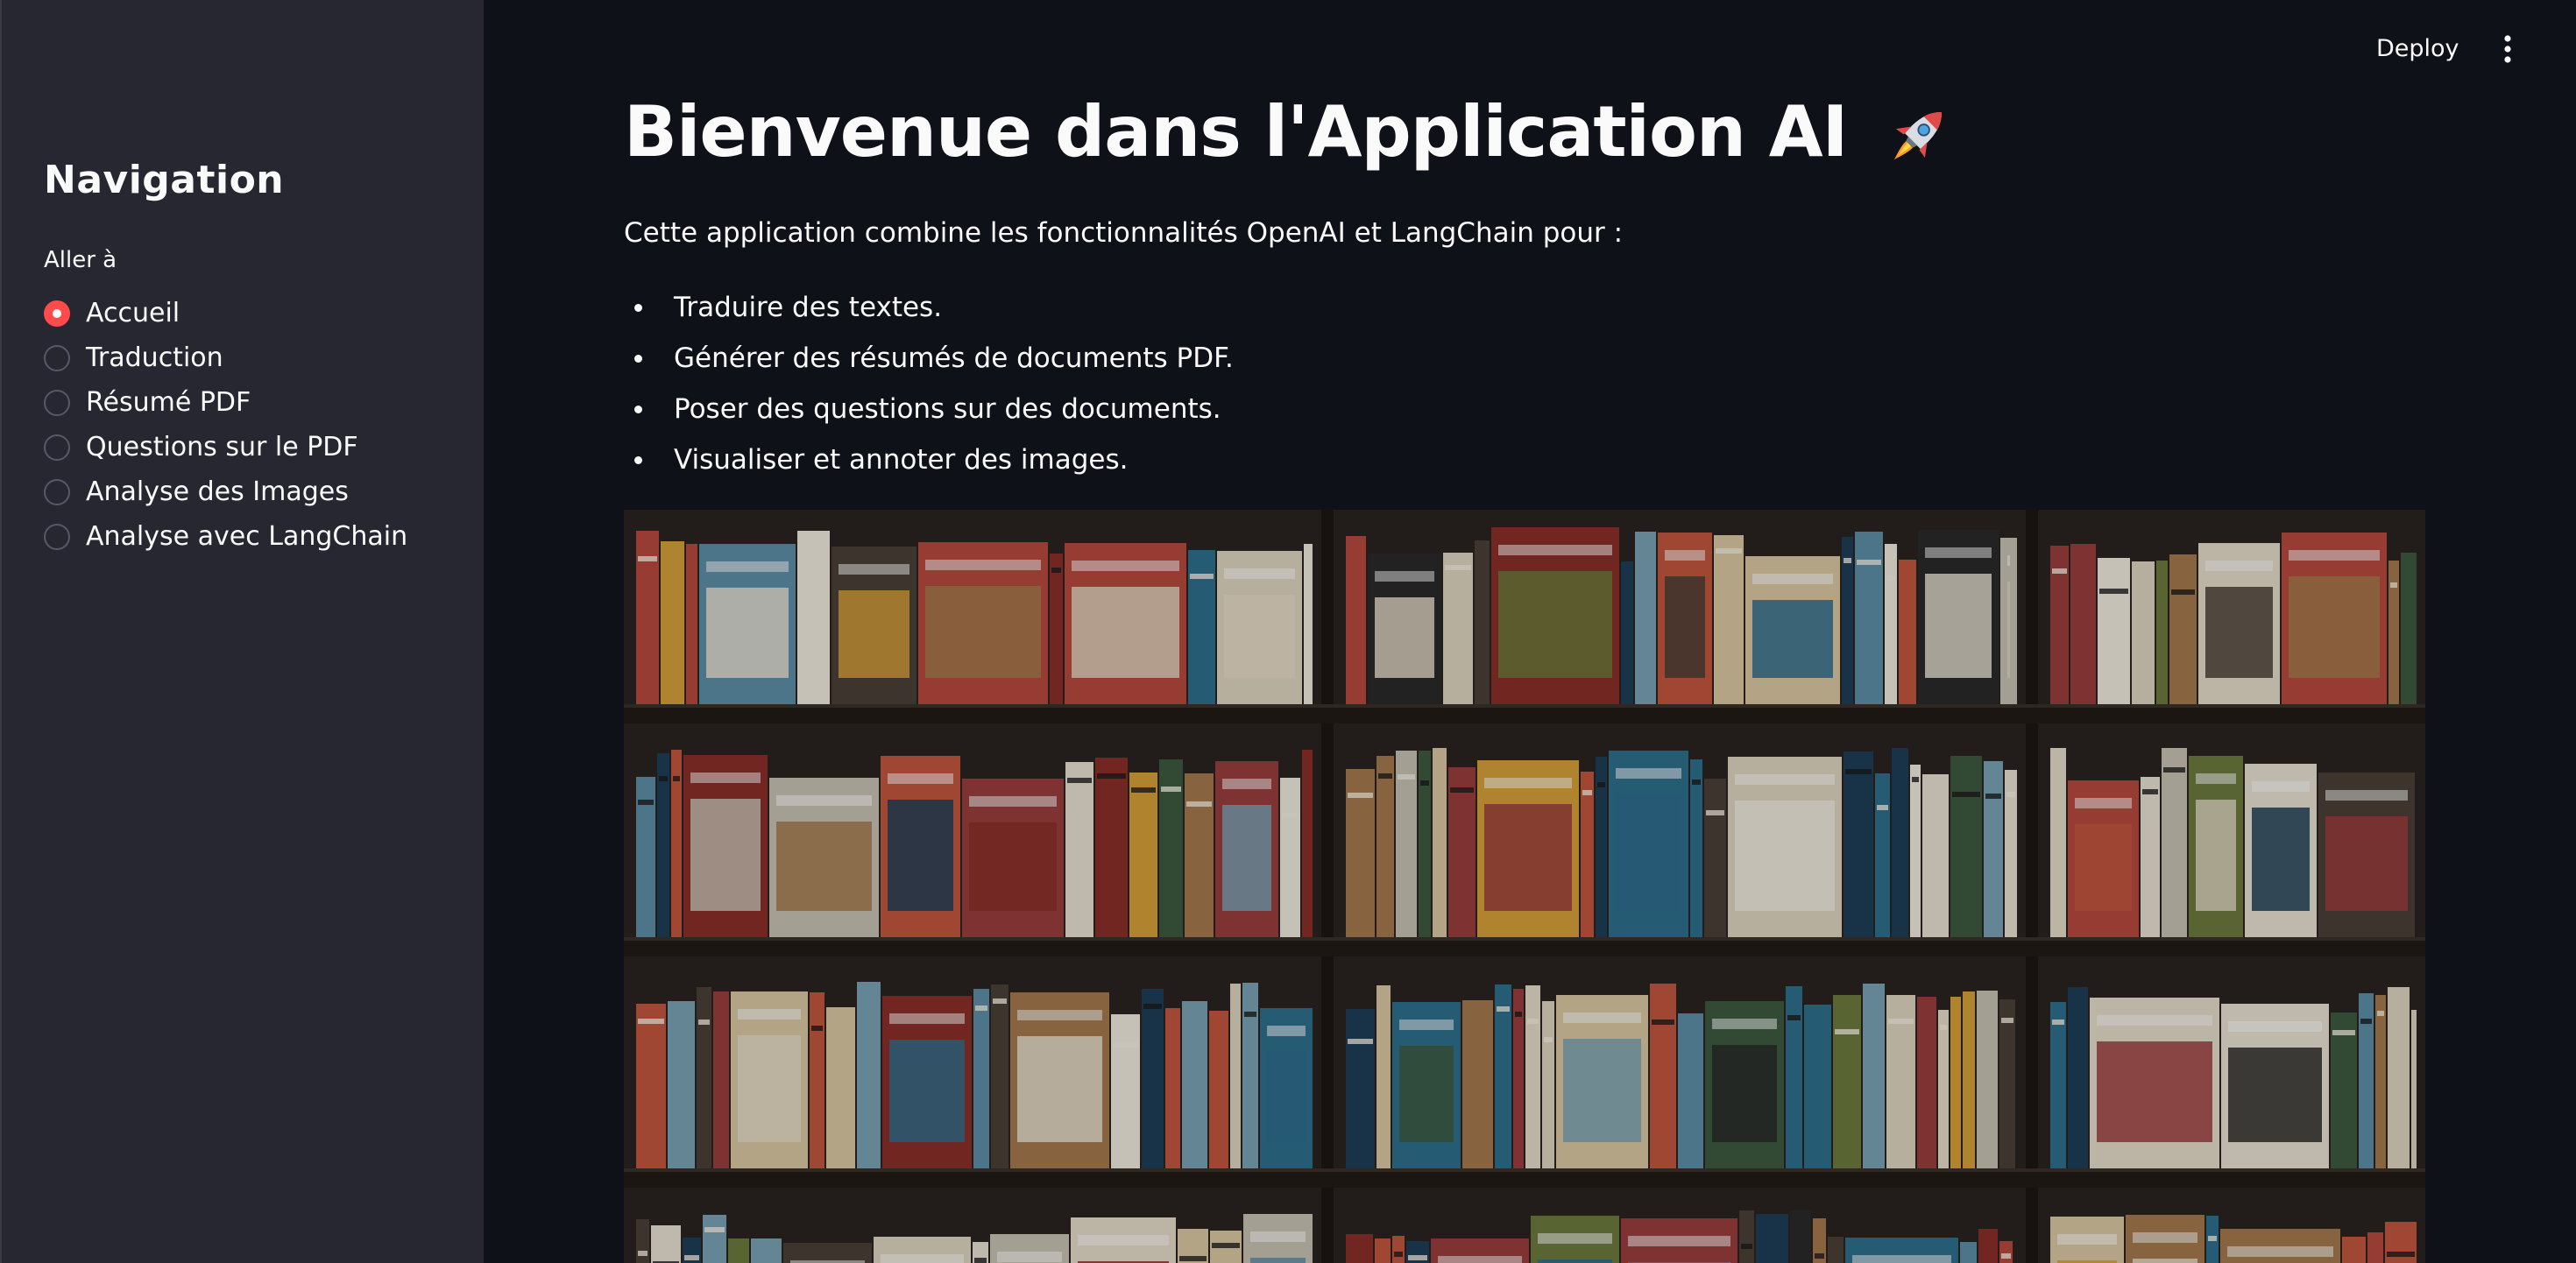 This screenshot has height=1263, width=2576. What do you see at coordinates (133, 313) in the screenshot?
I see `radio-option-label: Accueil` at bounding box center [133, 313].